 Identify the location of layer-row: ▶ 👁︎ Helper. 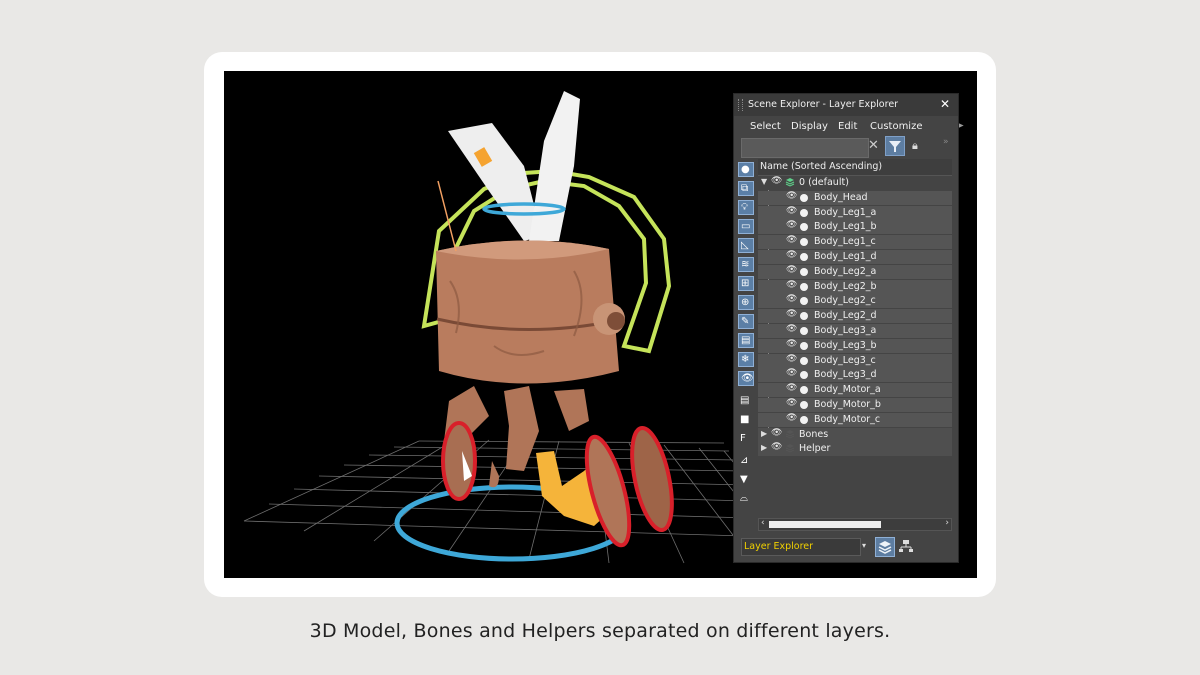
(855, 449).